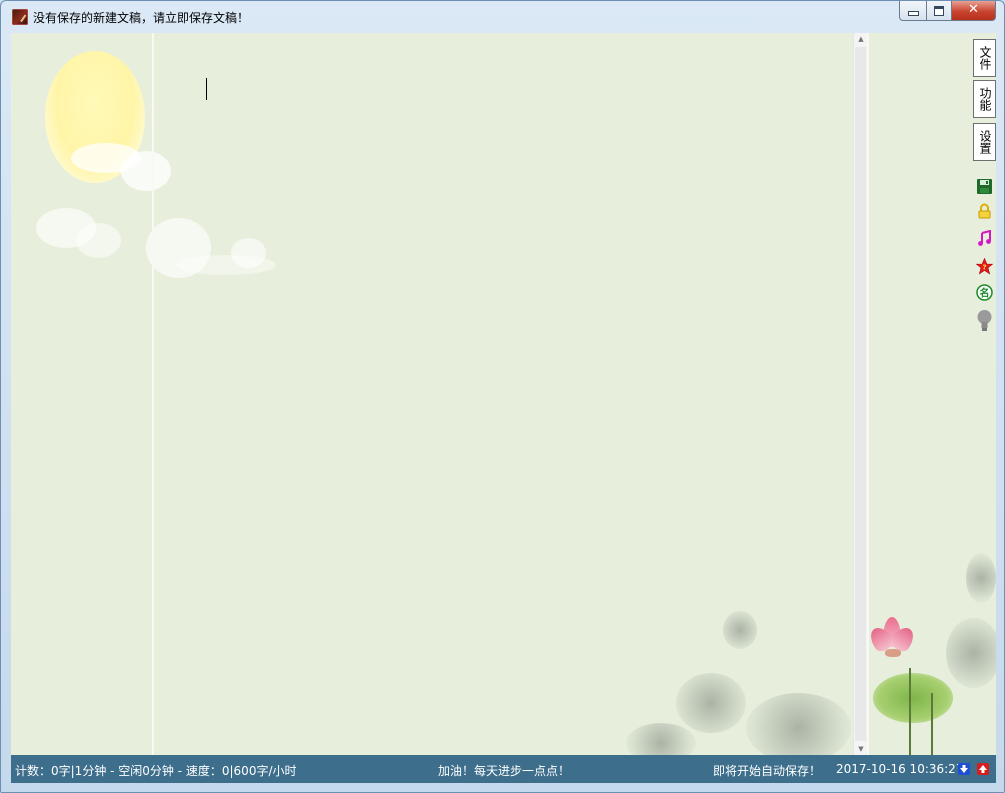  I want to click on scroll-up-icon, so click(983, 769).